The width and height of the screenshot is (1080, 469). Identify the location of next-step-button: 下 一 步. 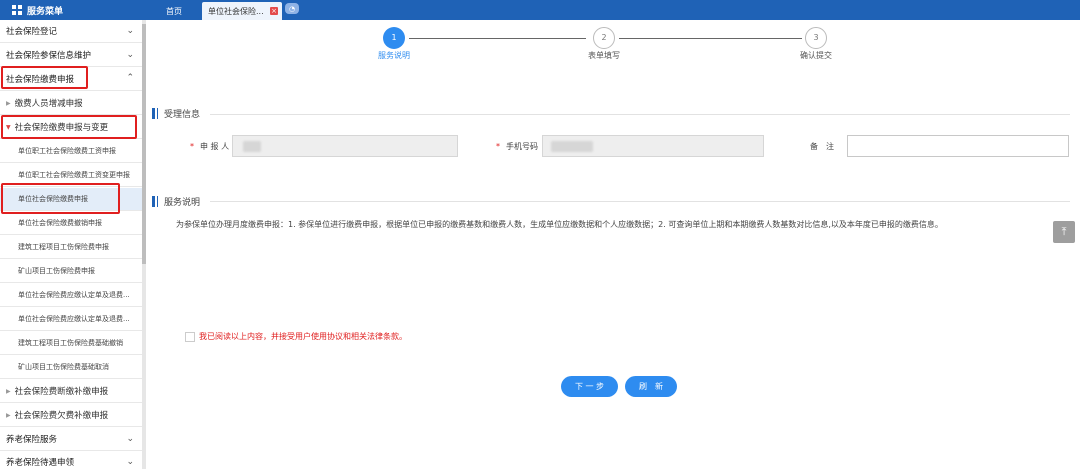
(589, 386).